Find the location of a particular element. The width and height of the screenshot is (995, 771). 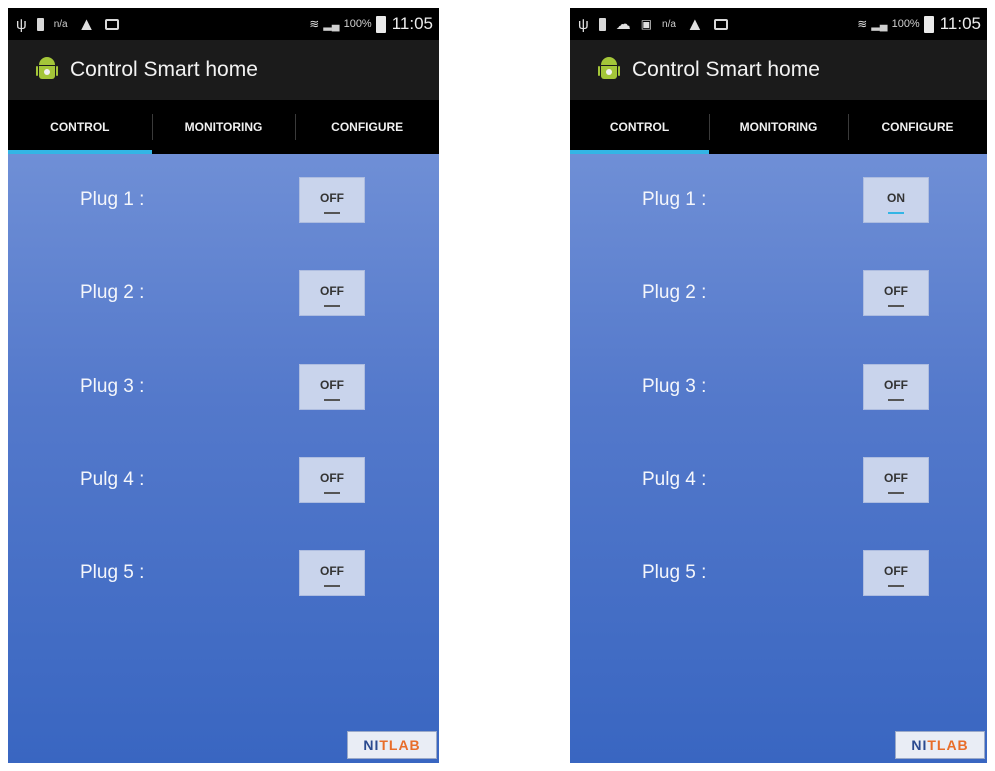

plug-row: Plug 1 : OFF is located at coordinates (223, 202).